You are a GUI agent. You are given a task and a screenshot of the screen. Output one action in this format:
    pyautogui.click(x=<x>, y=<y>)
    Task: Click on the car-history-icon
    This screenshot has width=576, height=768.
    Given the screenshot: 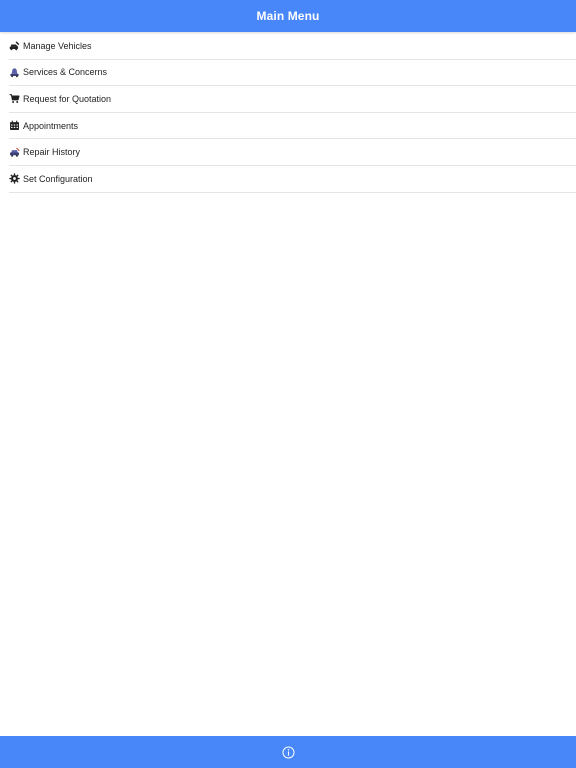 What is the action you would take?
    pyautogui.click(x=14, y=152)
    